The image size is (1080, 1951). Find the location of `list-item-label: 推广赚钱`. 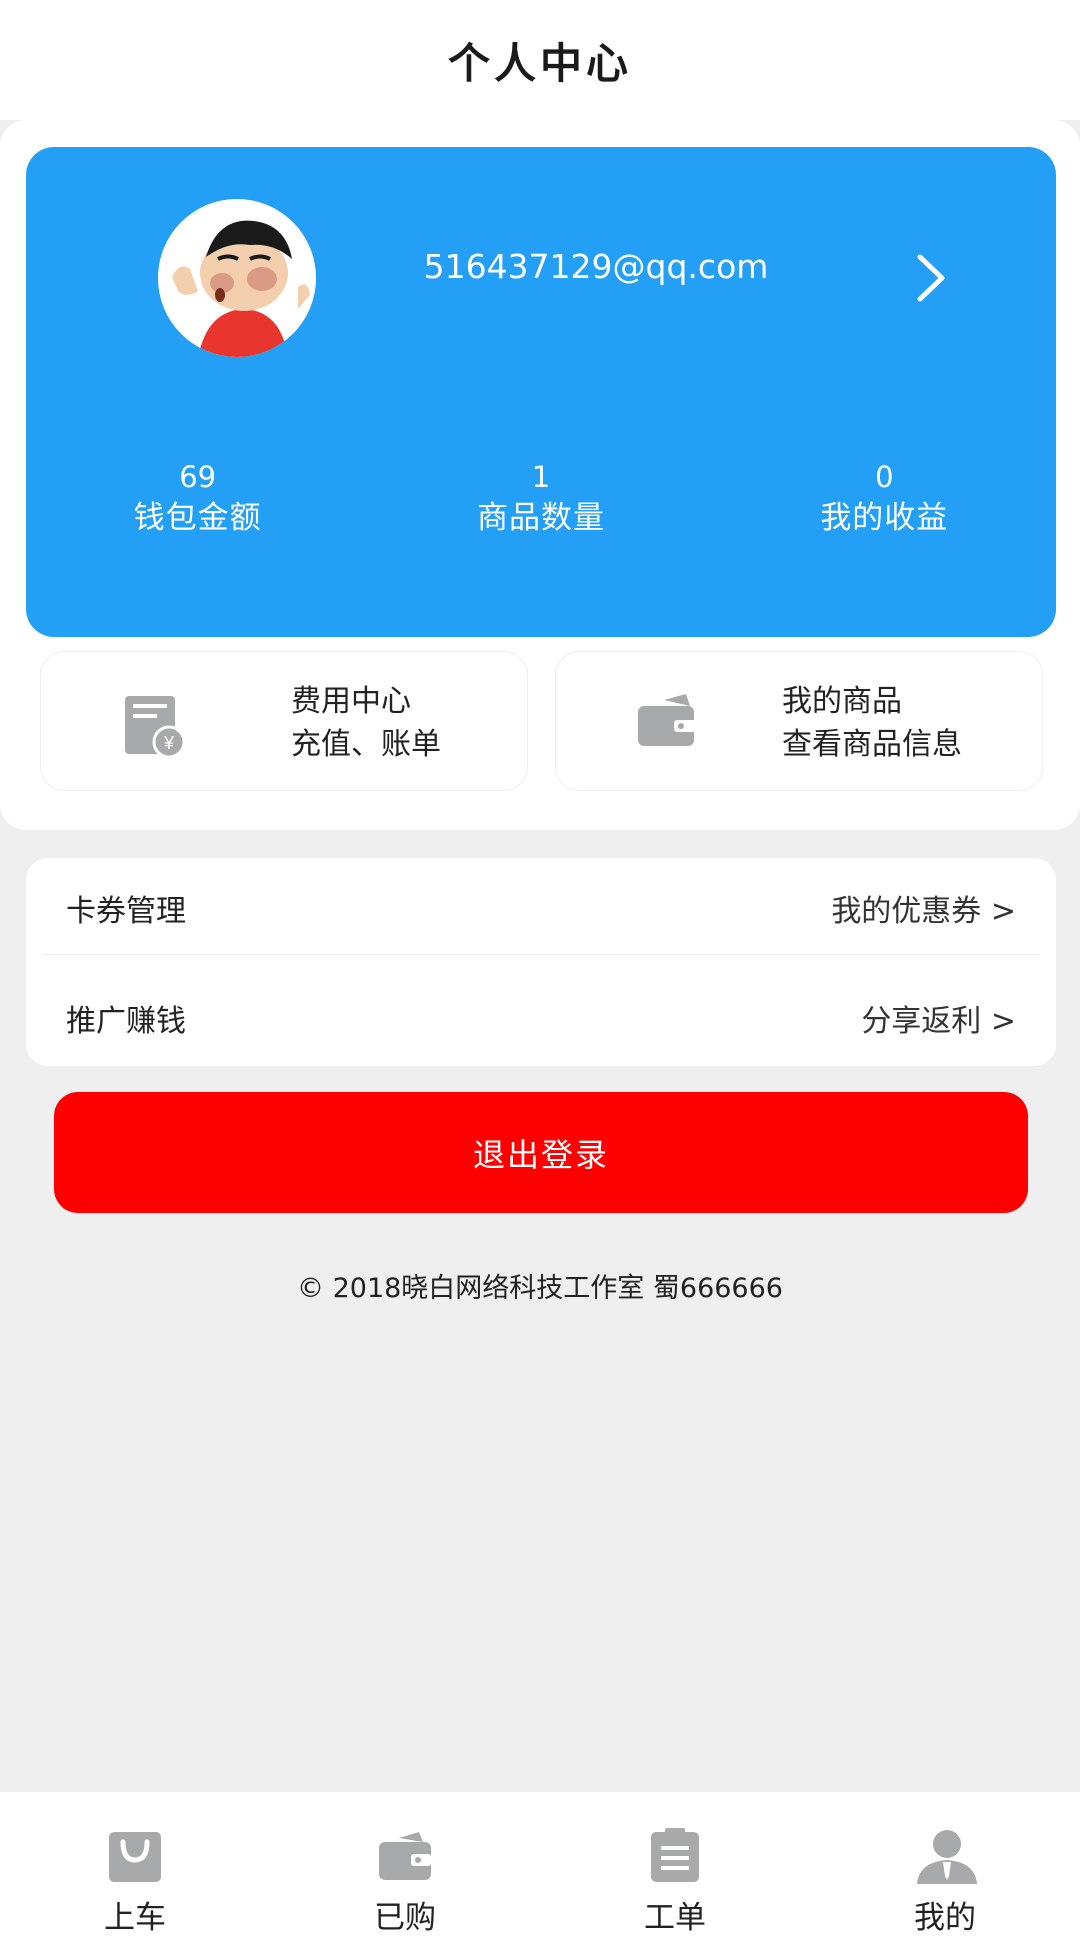

list-item-label: 推广赚钱 is located at coordinates (126, 1021).